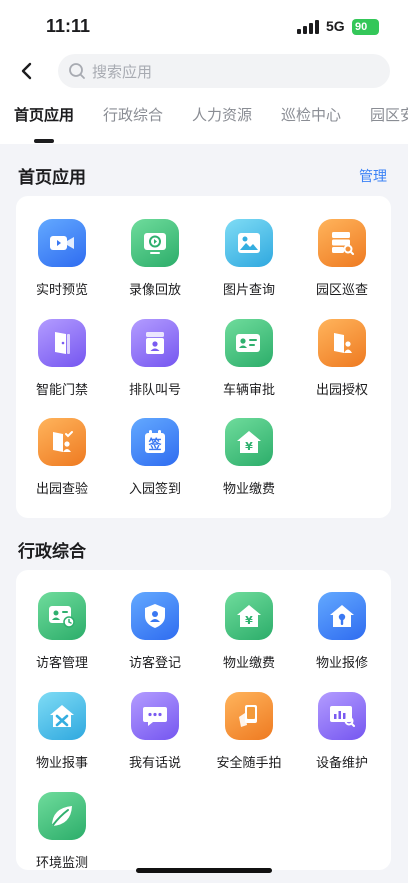  What do you see at coordinates (154, 445) in the screenshot?
I see `svg-text: 签` at bounding box center [154, 445].